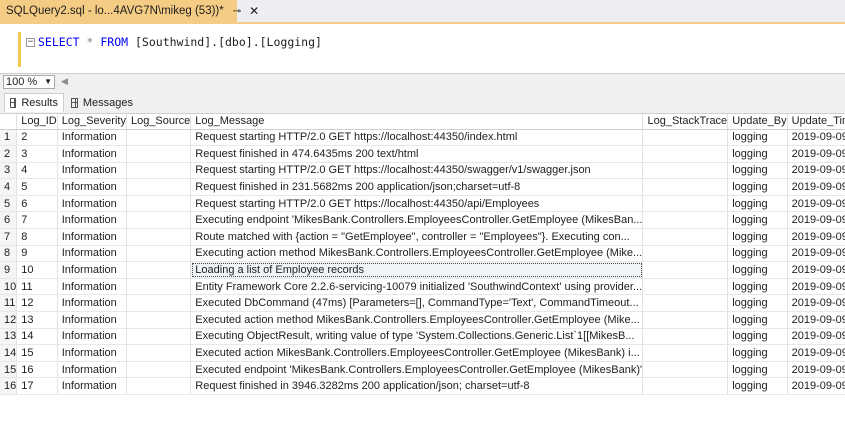 This screenshot has width=845, height=426. Describe the element at coordinates (254, 11) in the screenshot. I see `close-icon: ✕` at that location.